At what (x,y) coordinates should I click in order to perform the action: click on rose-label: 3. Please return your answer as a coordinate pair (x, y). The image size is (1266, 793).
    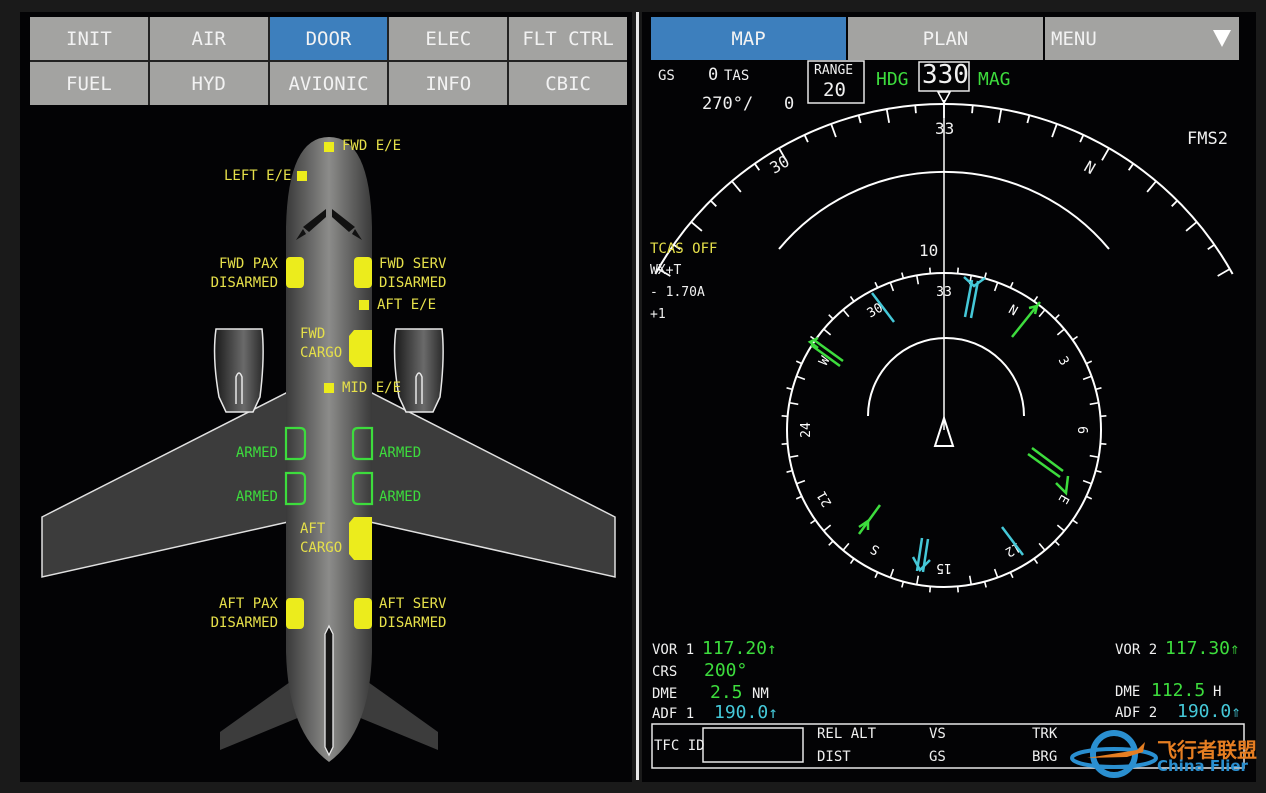
    Looking at the image, I should click on (1063, 361).